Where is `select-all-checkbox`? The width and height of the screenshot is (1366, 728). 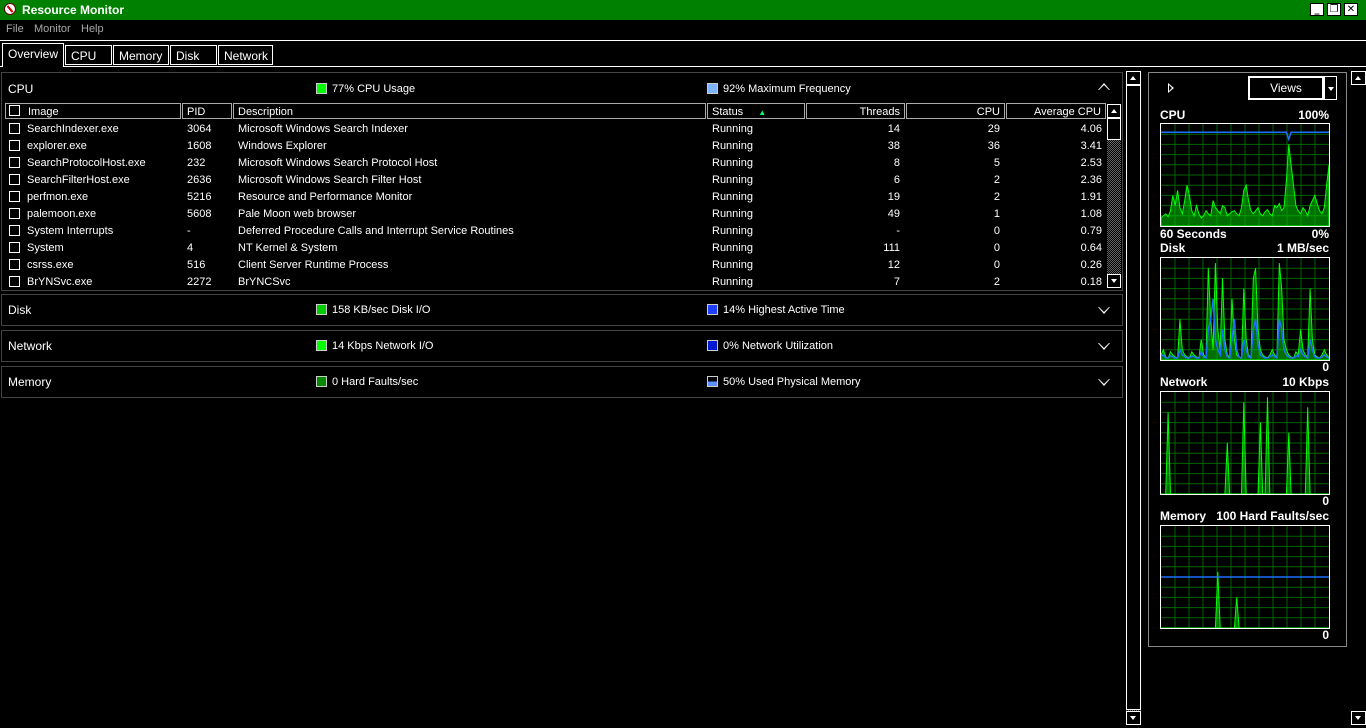 select-all-checkbox is located at coordinates (14, 110).